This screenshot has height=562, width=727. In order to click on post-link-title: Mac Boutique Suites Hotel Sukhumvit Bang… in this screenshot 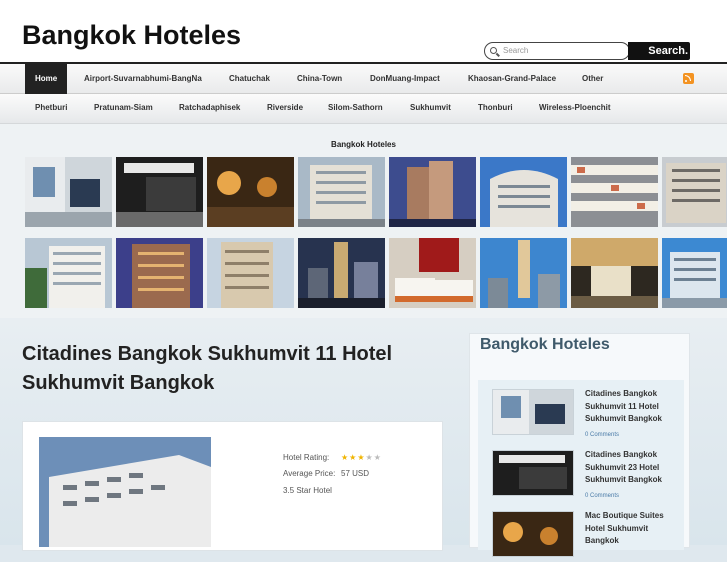, I will do `click(624, 528)`.